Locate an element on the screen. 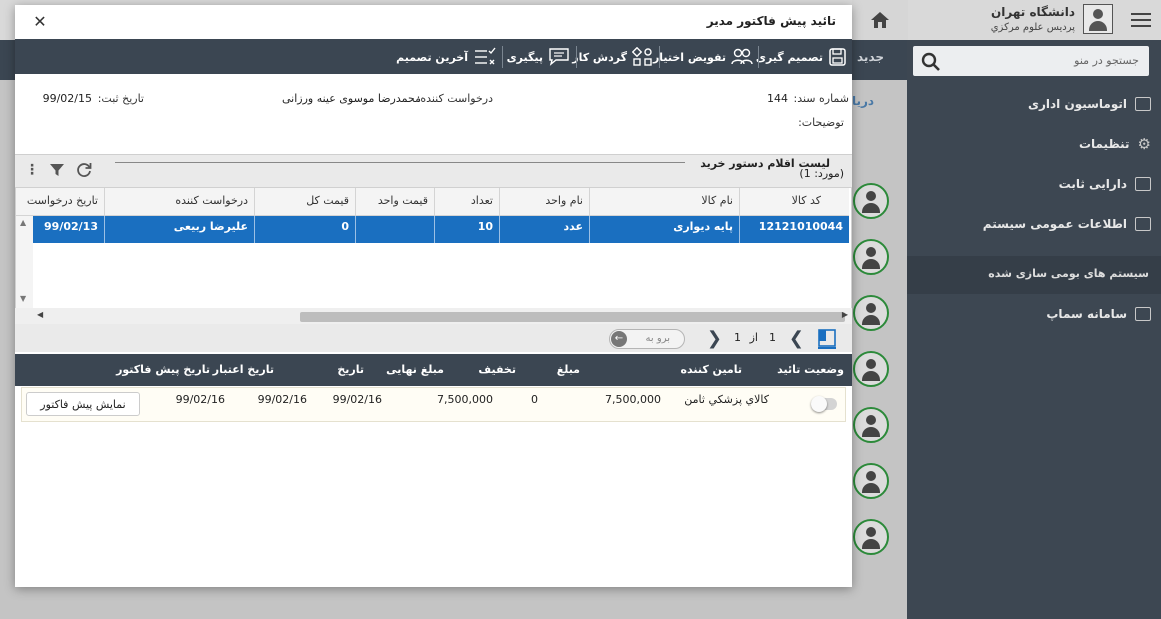 Image resolution: width=1161 pixels, height=619 pixels. scroll-down-icon: ▼ is located at coordinates (23, 298).